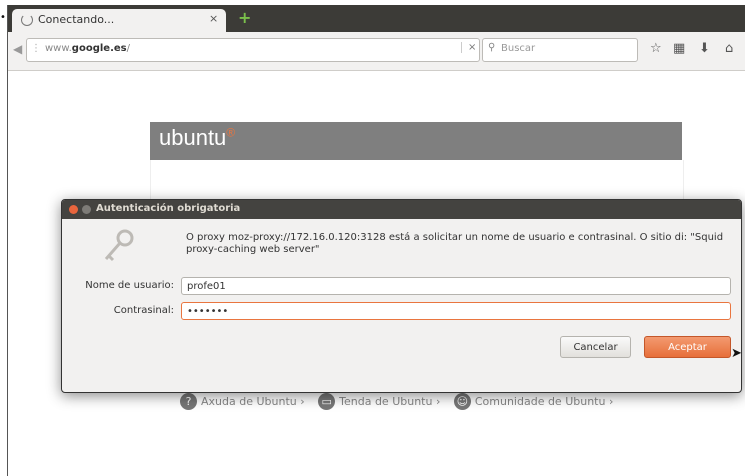 This screenshot has height=476, width=745. I want to click on site-identity-icon: ⋮, so click(36, 48).